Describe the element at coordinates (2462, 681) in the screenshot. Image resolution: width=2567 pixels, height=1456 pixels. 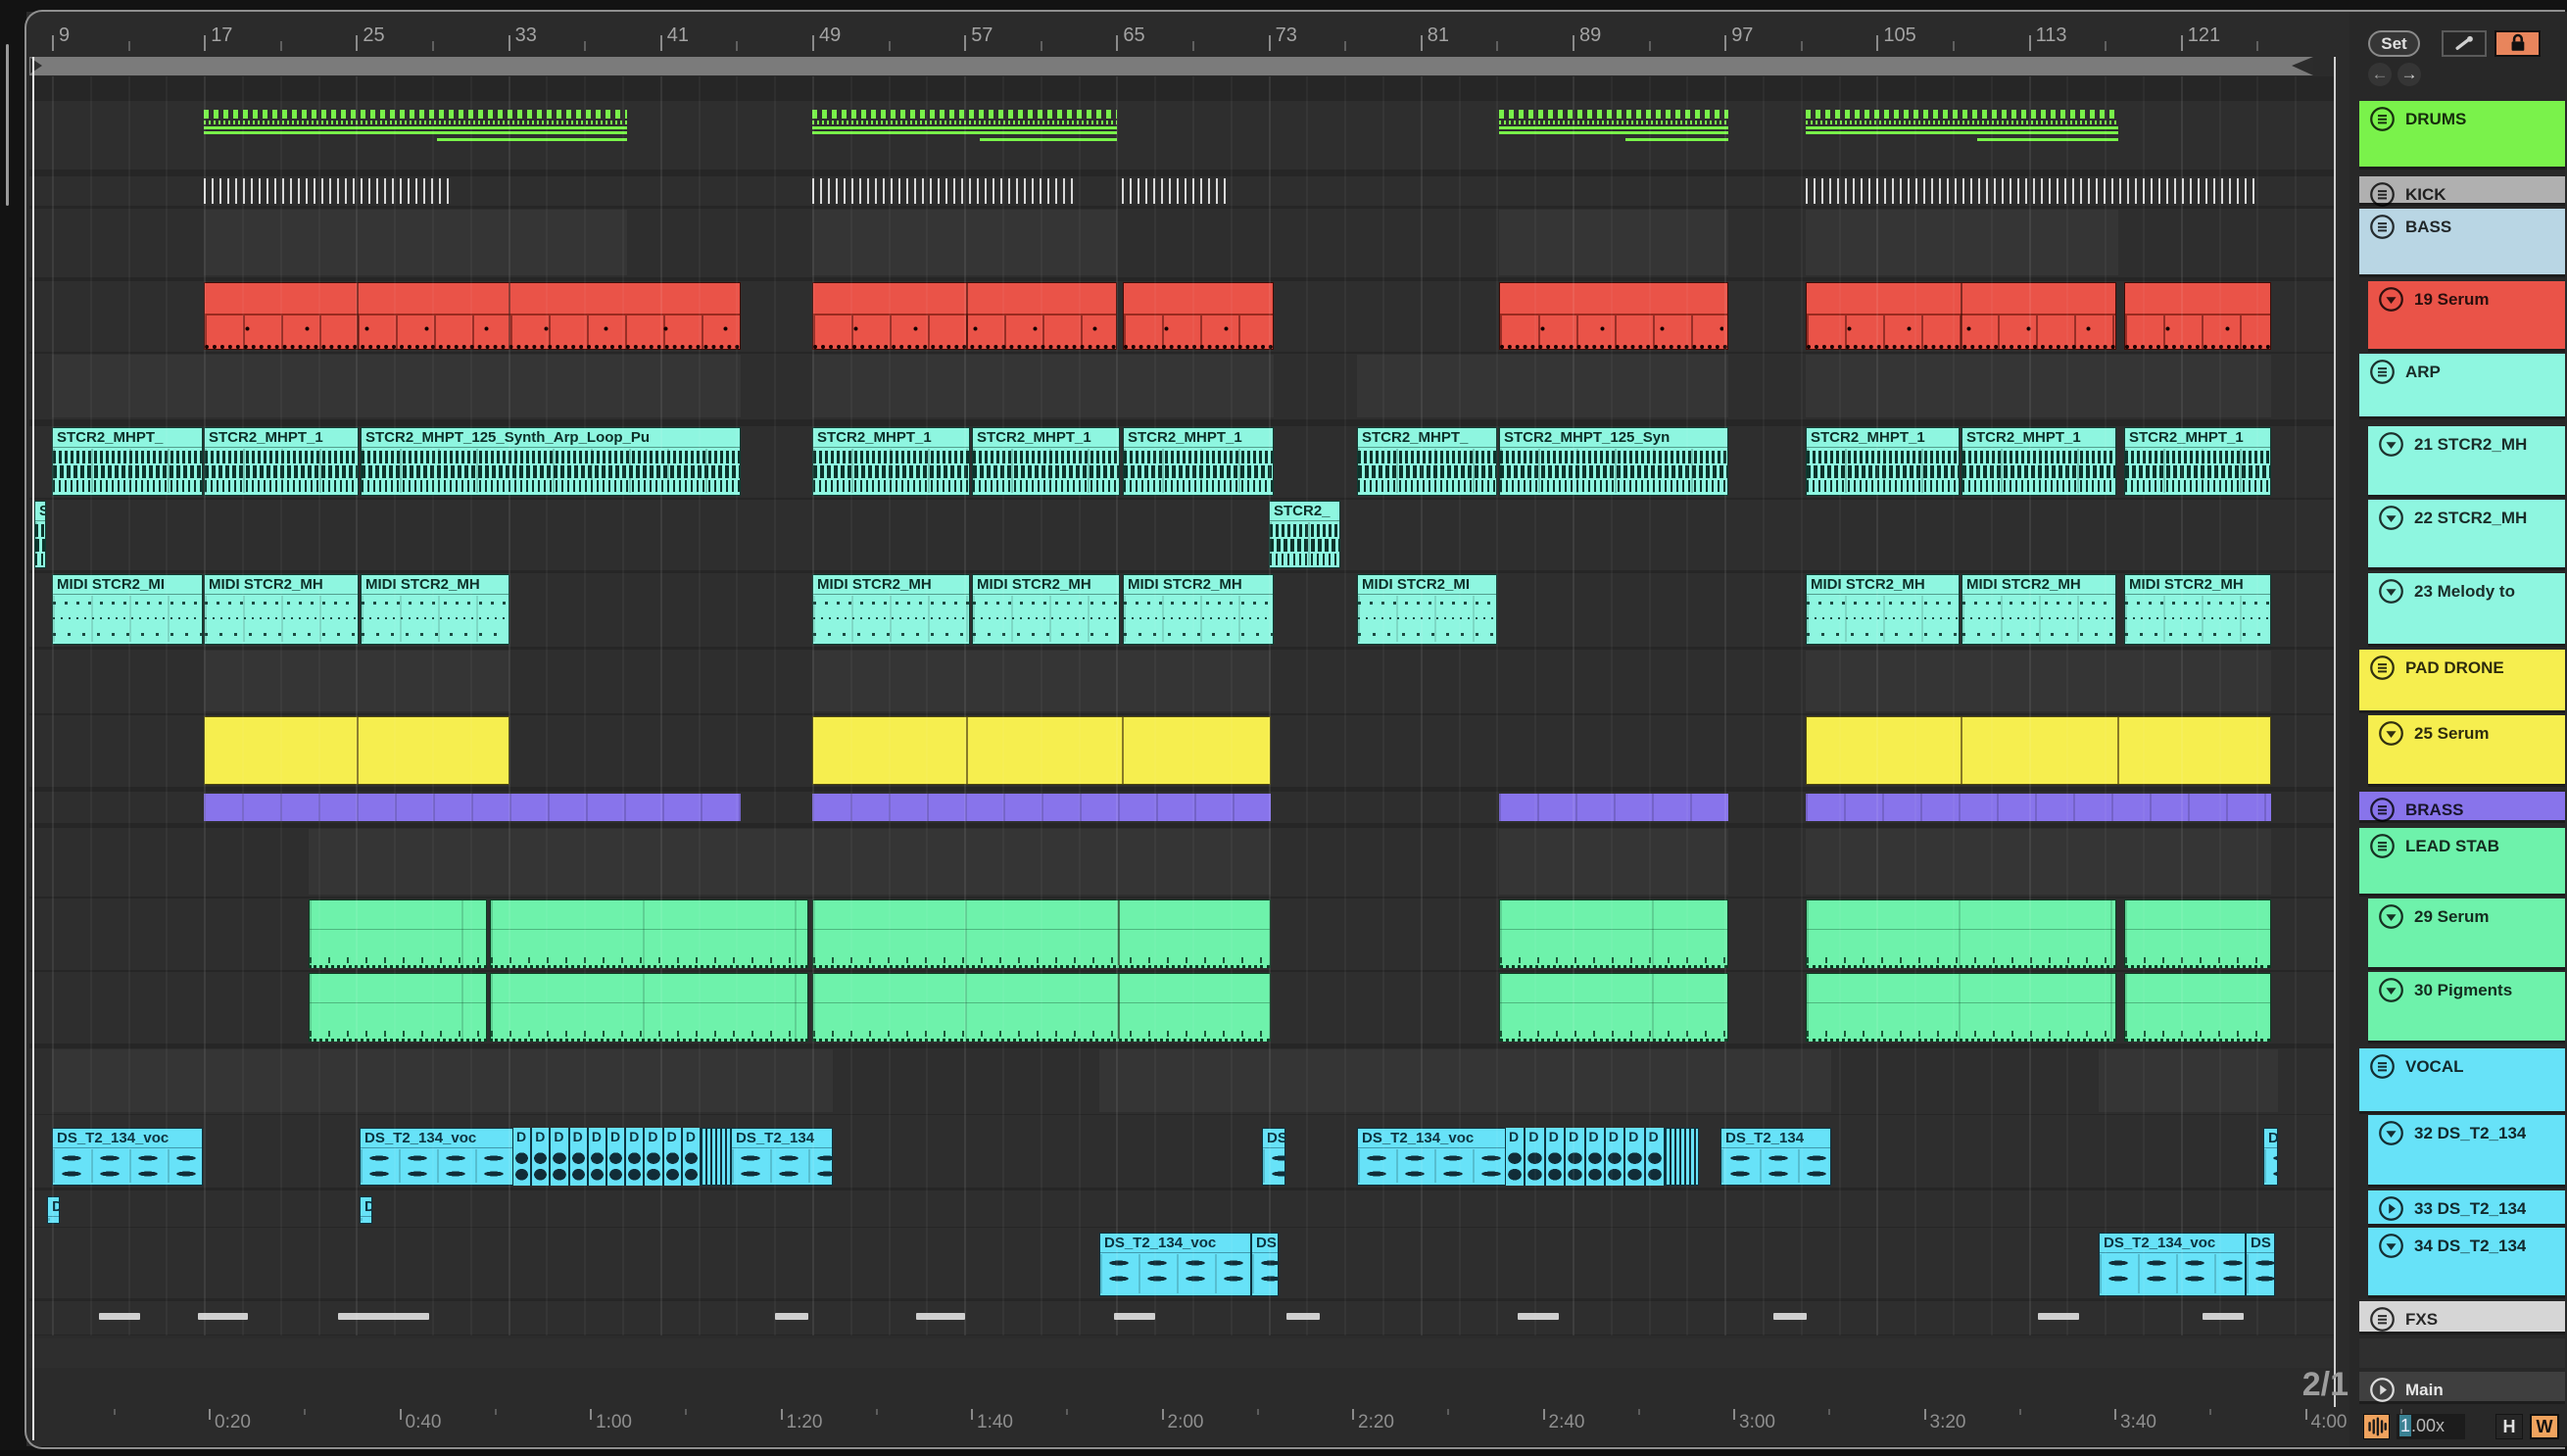
I see `track-header-pad: PAD DRONE` at that location.